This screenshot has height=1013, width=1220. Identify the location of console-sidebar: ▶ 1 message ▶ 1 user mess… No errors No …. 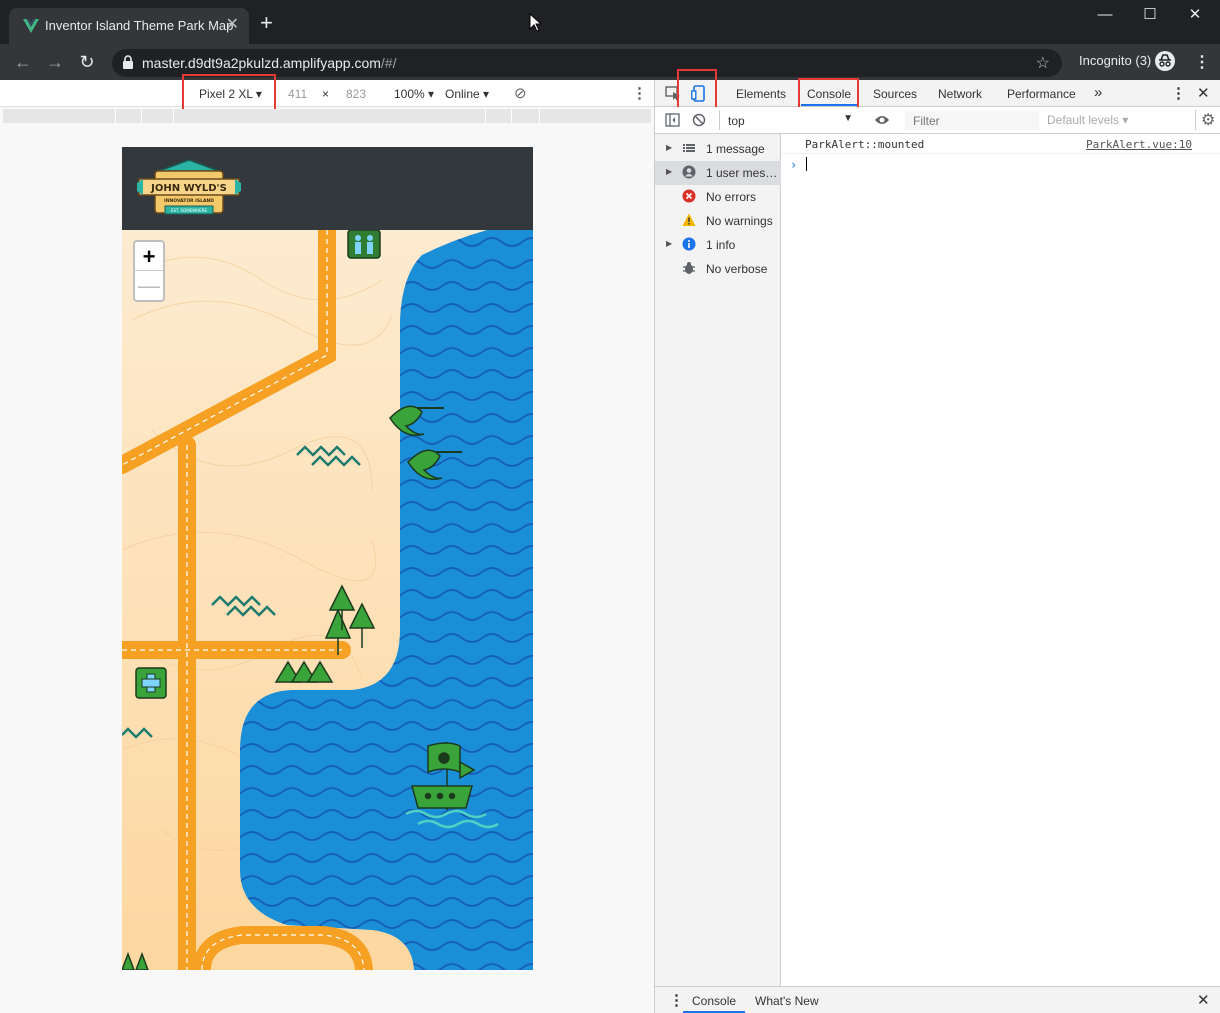
(718, 560).